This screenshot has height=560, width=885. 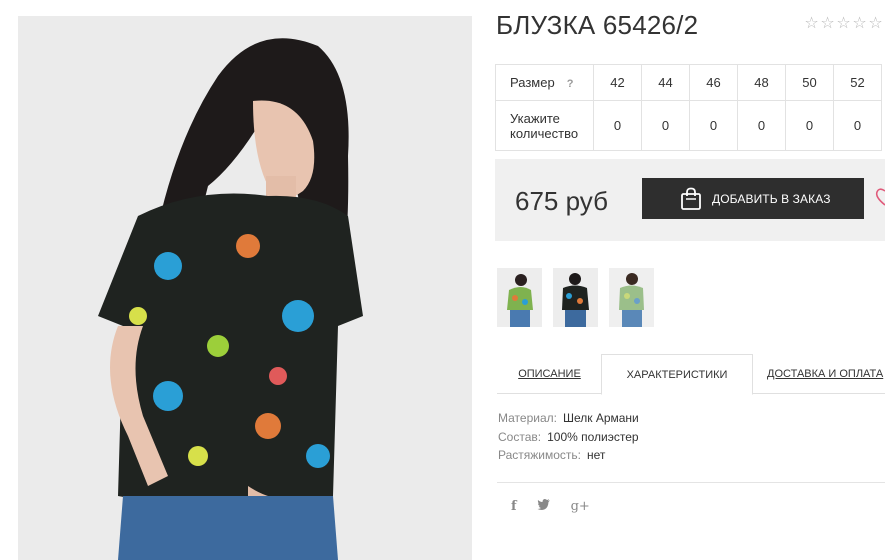 I want to click on tab-delivery-payment: ДОСТАВКА И ОПЛАТА, so click(x=826, y=374).